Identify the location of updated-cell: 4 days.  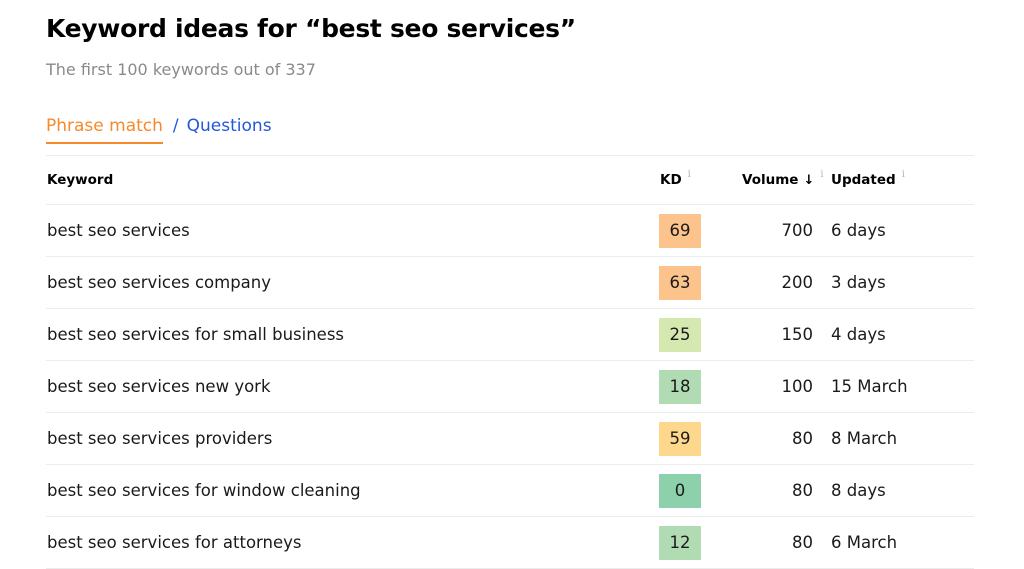
(858, 334).